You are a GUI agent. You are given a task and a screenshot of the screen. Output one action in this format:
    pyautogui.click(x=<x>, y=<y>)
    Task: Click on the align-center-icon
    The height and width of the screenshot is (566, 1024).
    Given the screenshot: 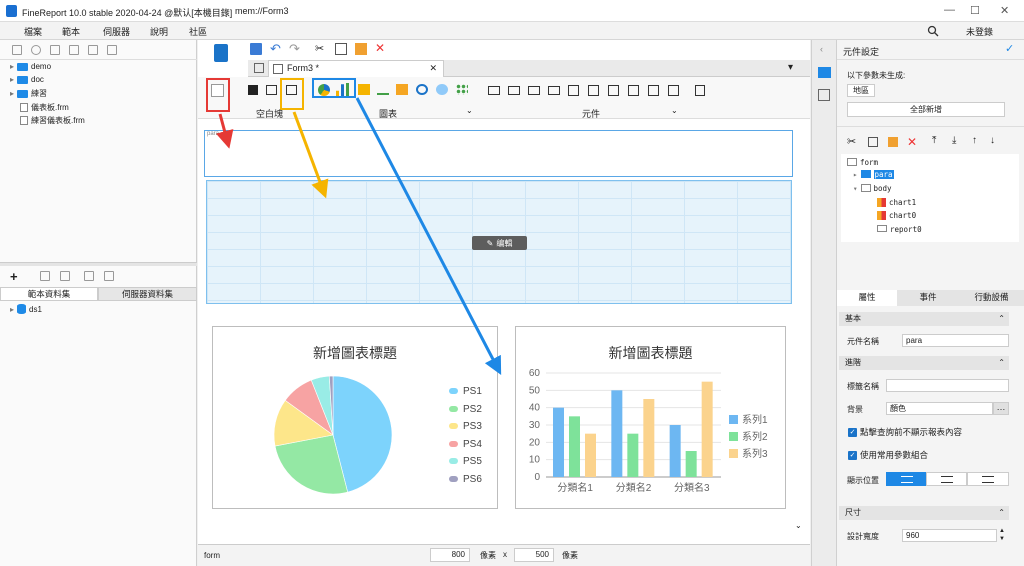 What is the action you would take?
    pyautogui.click(x=947, y=479)
    